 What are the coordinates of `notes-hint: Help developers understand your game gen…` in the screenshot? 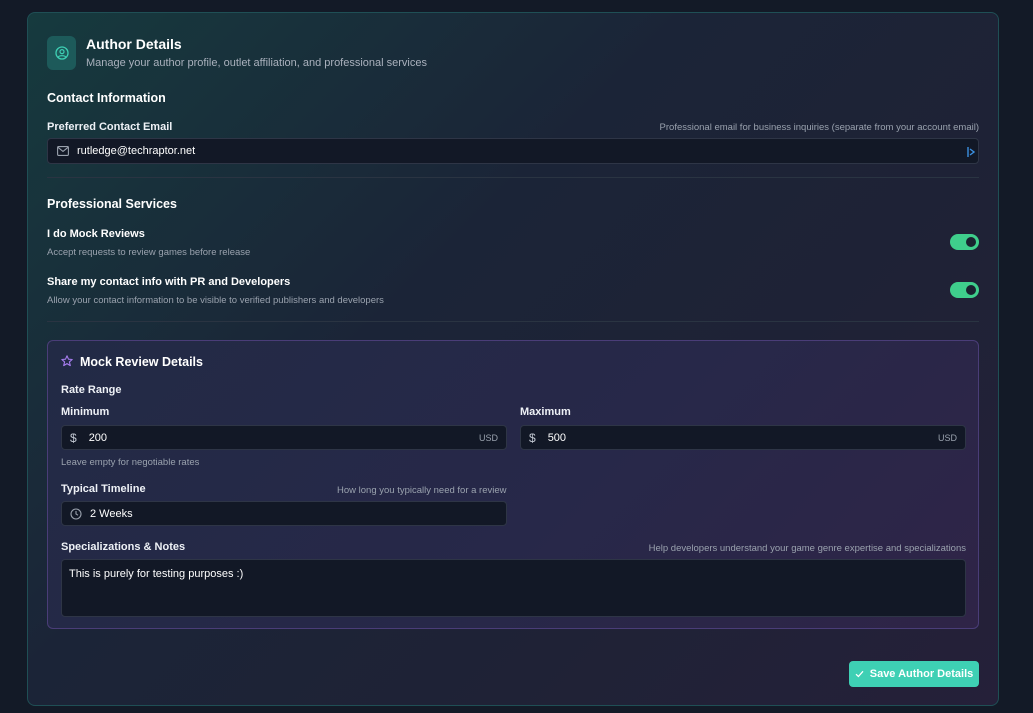 It's located at (807, 548).